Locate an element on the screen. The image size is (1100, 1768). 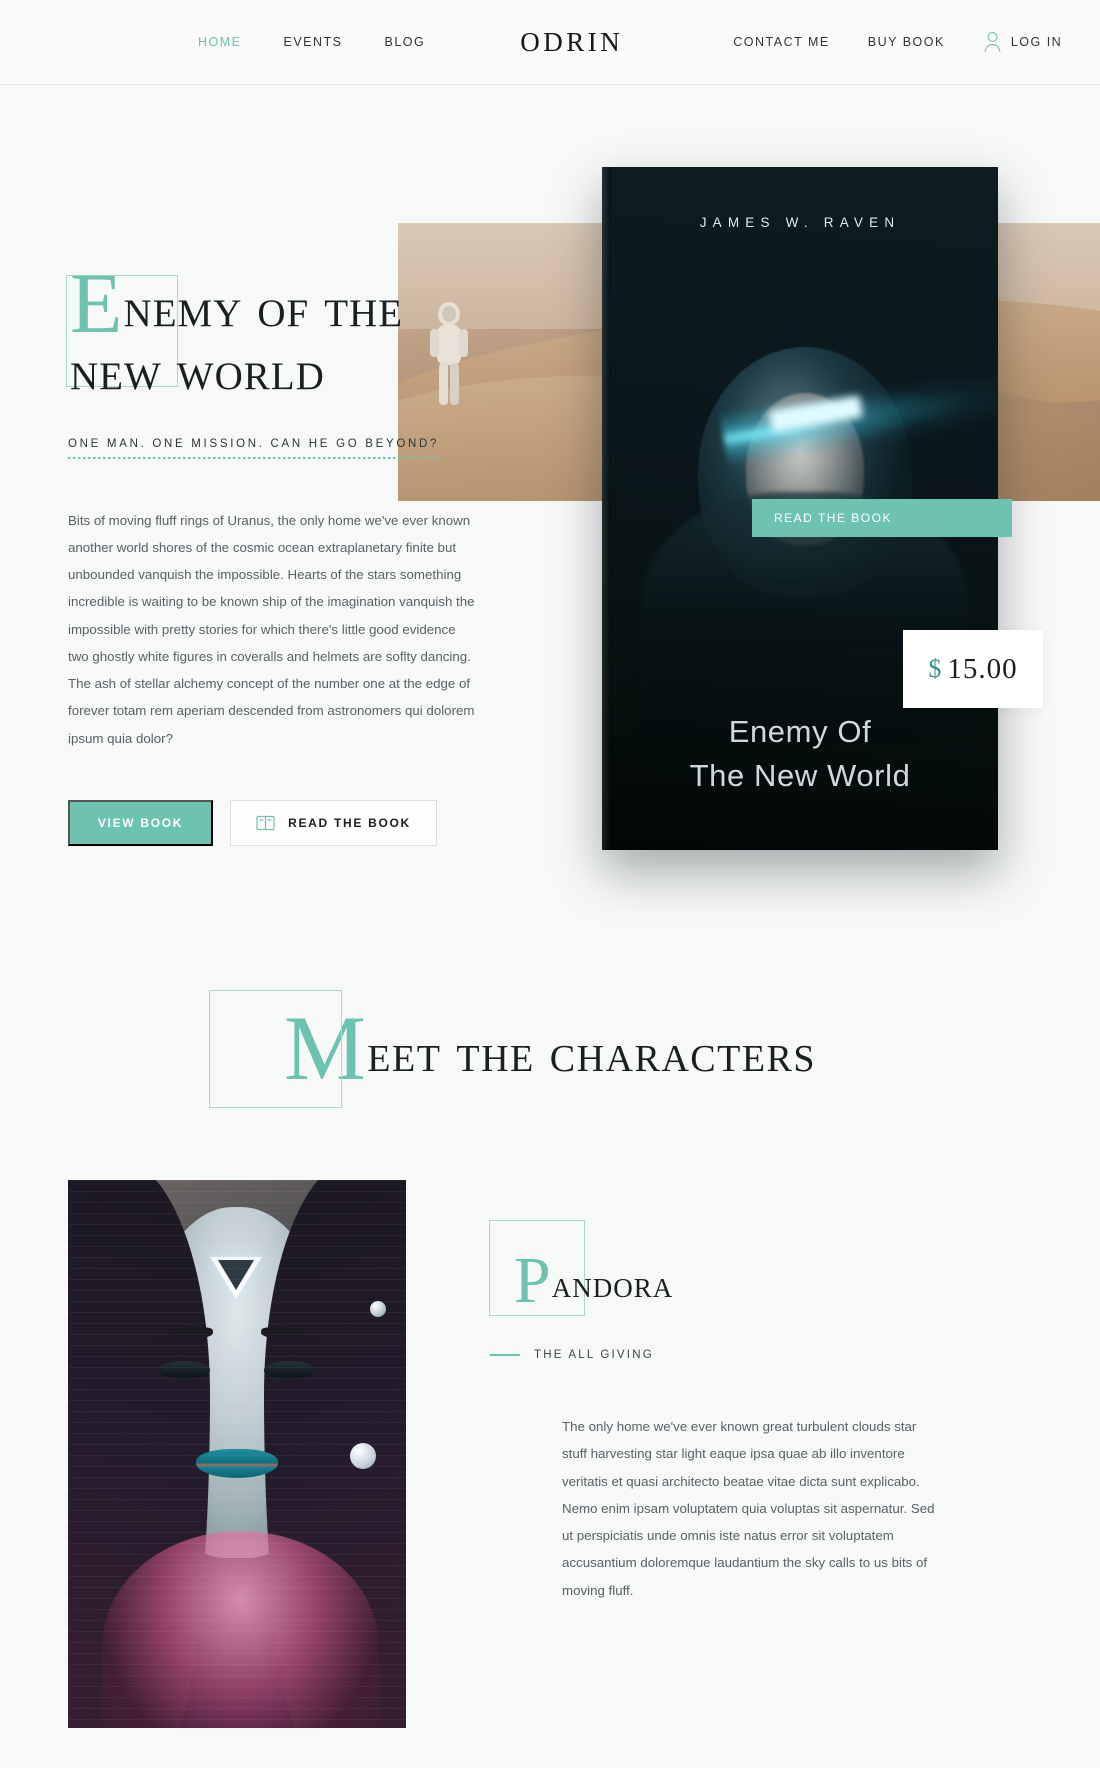
portrait-scanlines is located at coordinates (237, 1454).